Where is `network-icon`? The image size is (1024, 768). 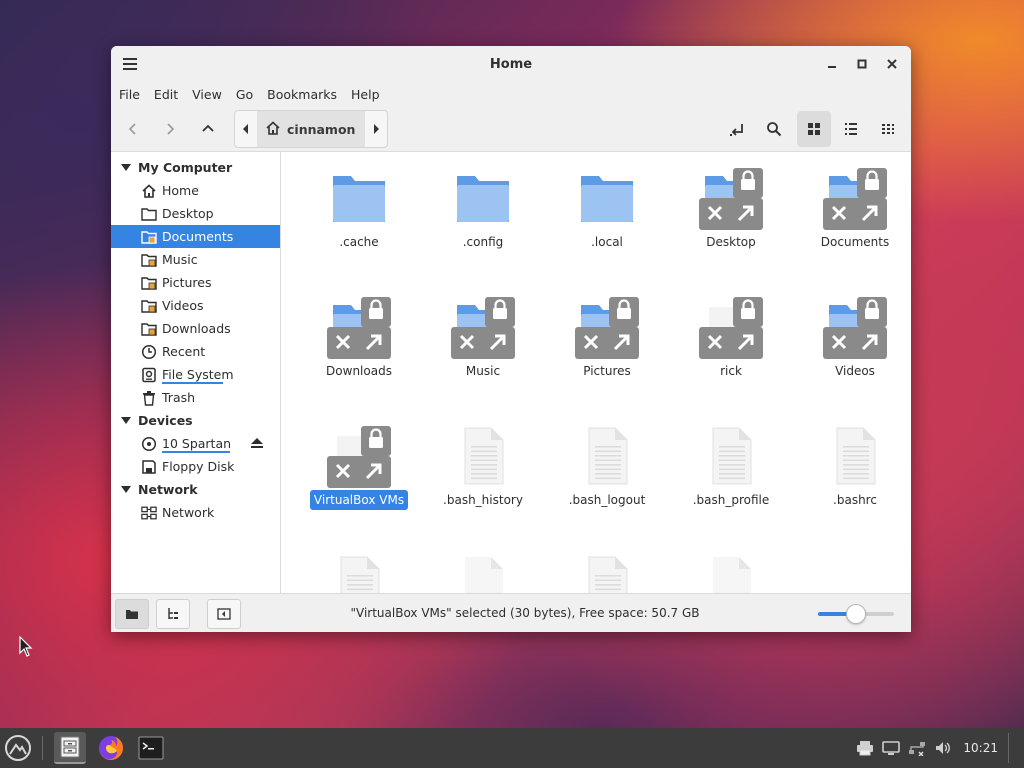 network-icon is located at coordinates (917, 748).